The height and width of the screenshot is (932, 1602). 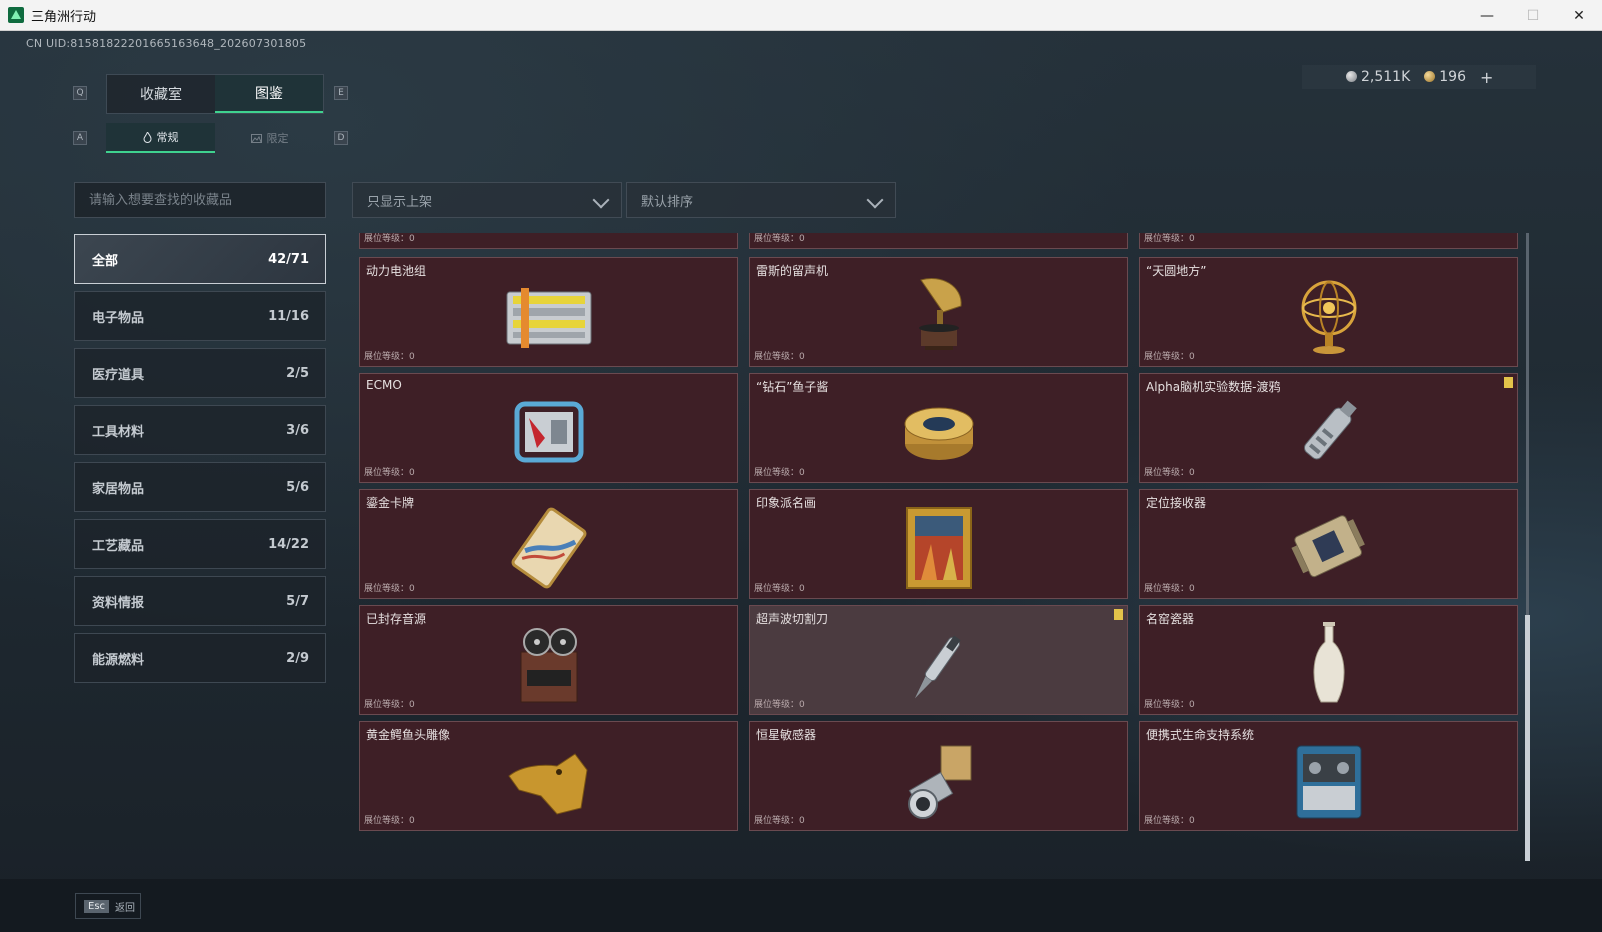 I want to click on collection-card: 雷斯的留声机 展位等级：0, so click(x=938, y=312).